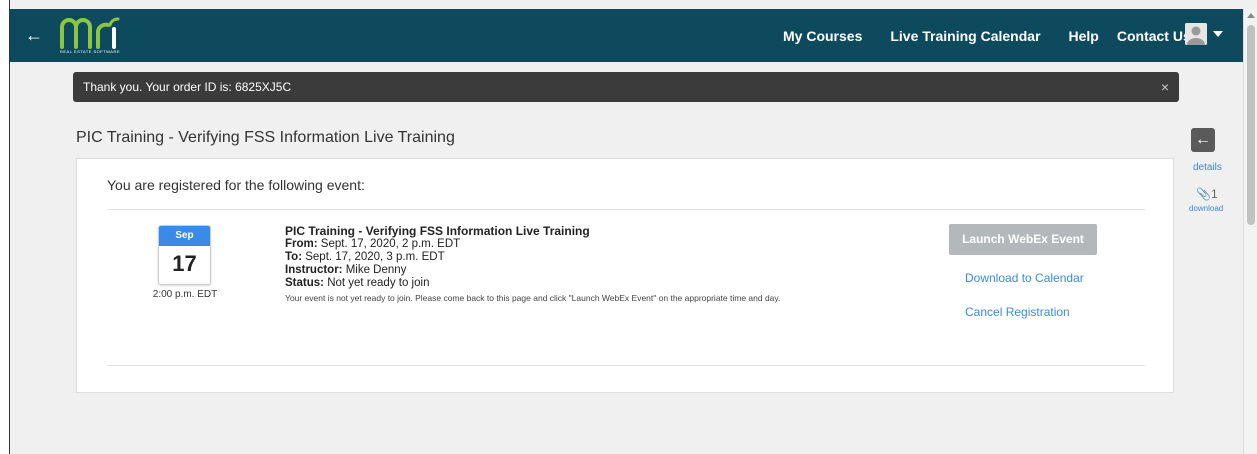 The height and width of the screenshot is (454, 1257). I want to click on status-value: Not yet ready to join, so click(378, 283).